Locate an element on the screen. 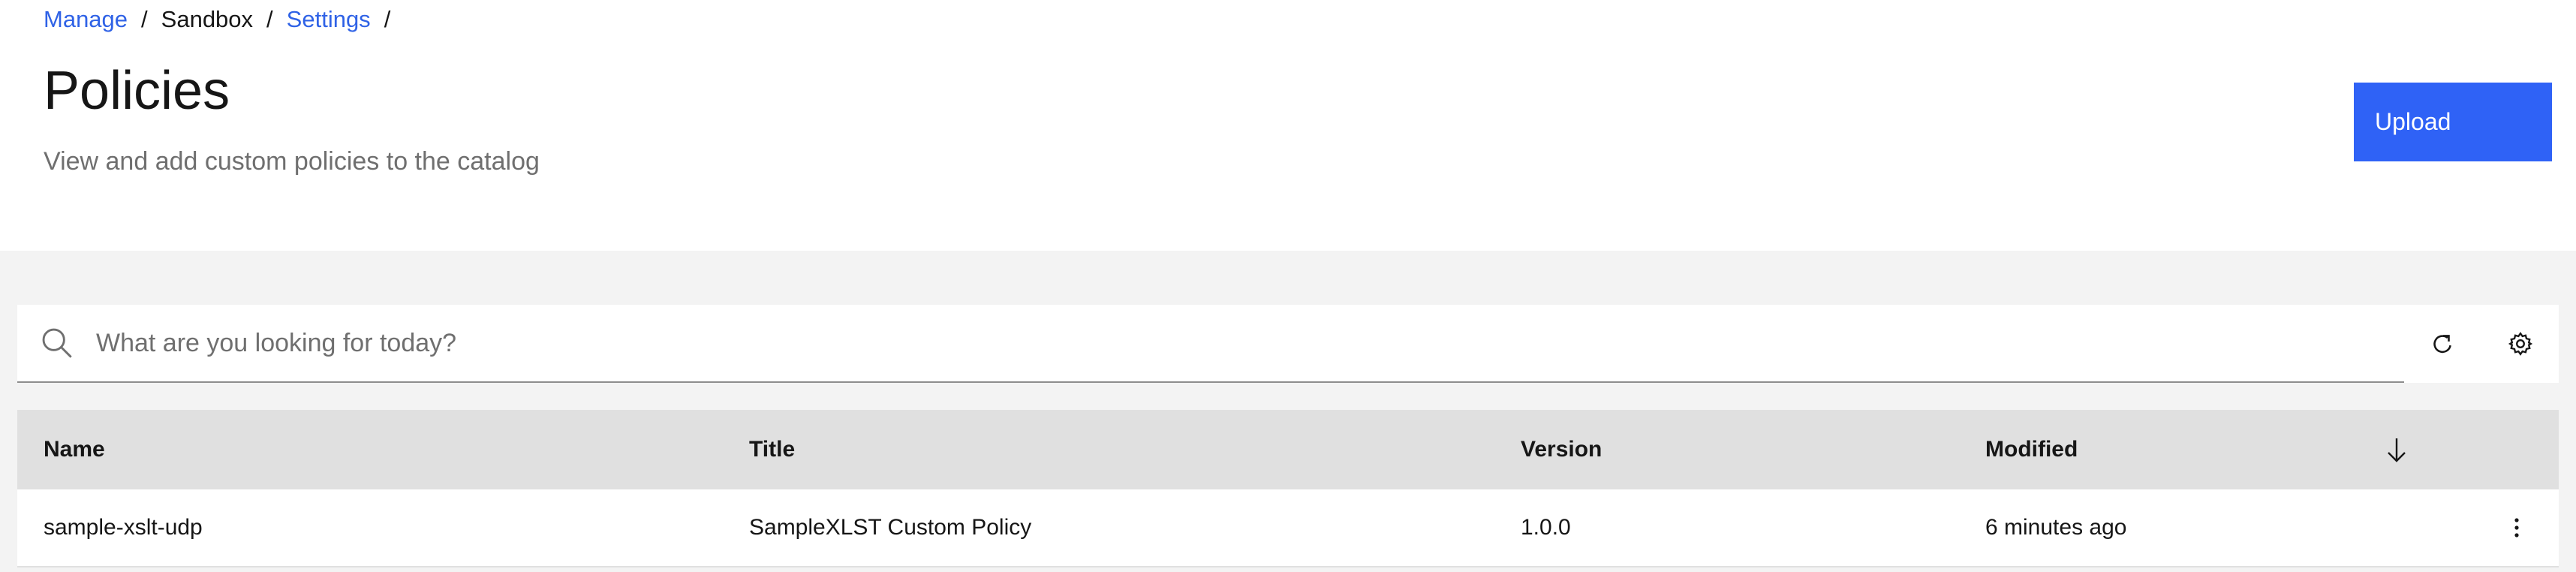  page-title: Policies is located at coordinates (137, 91).